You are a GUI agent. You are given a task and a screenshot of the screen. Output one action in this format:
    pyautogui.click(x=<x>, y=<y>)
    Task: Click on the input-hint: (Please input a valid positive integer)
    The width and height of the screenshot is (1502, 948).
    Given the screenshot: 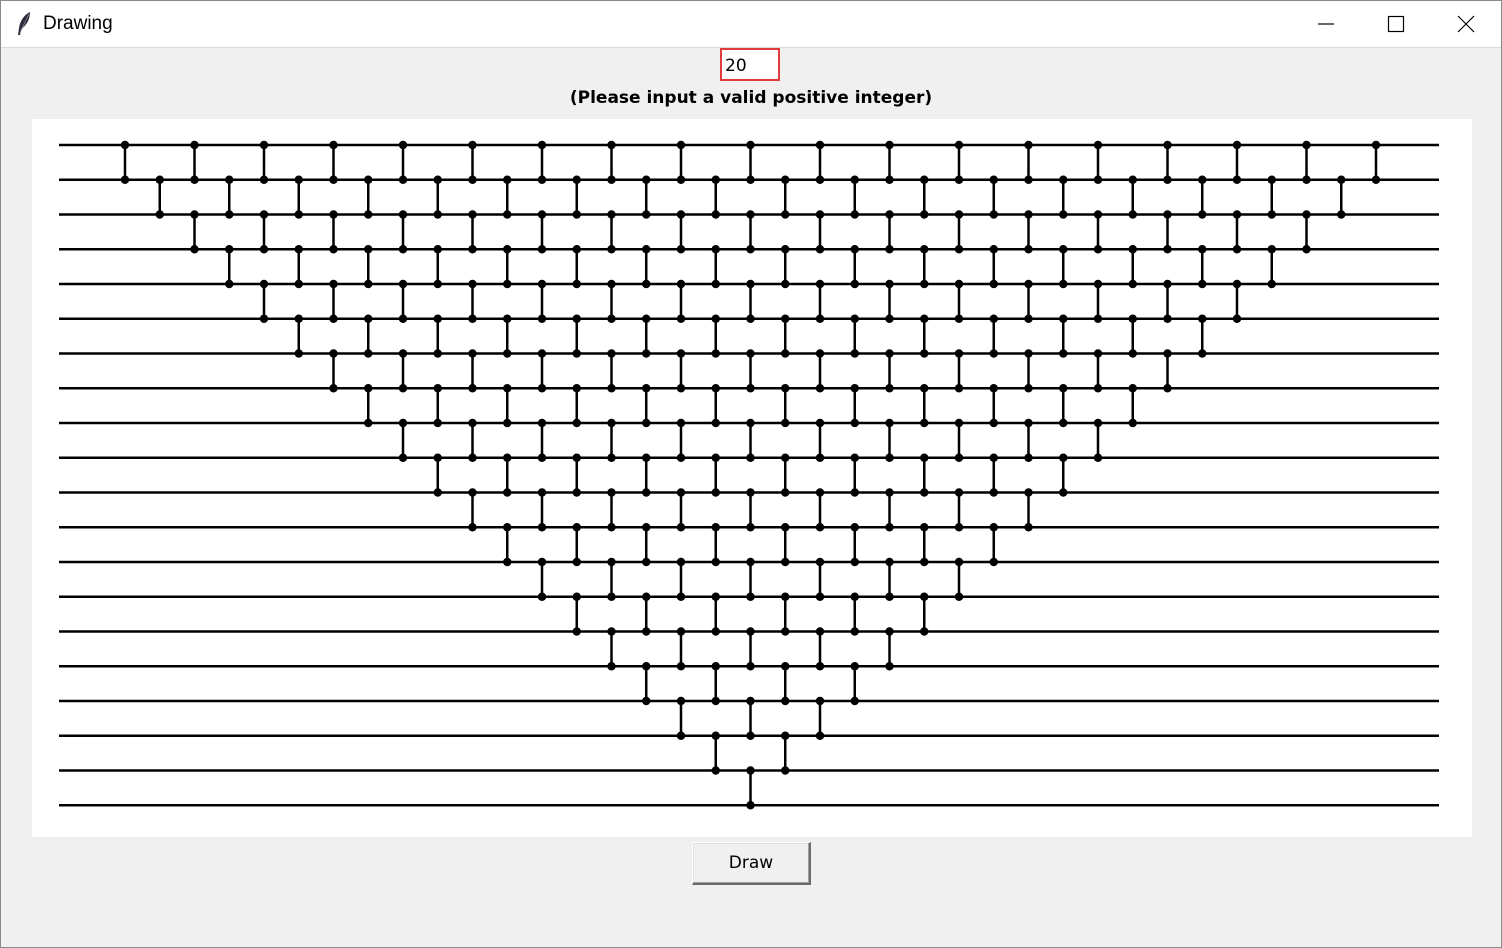 What is the action you would take?
    pyautogui.click(x=751, y=98)
    